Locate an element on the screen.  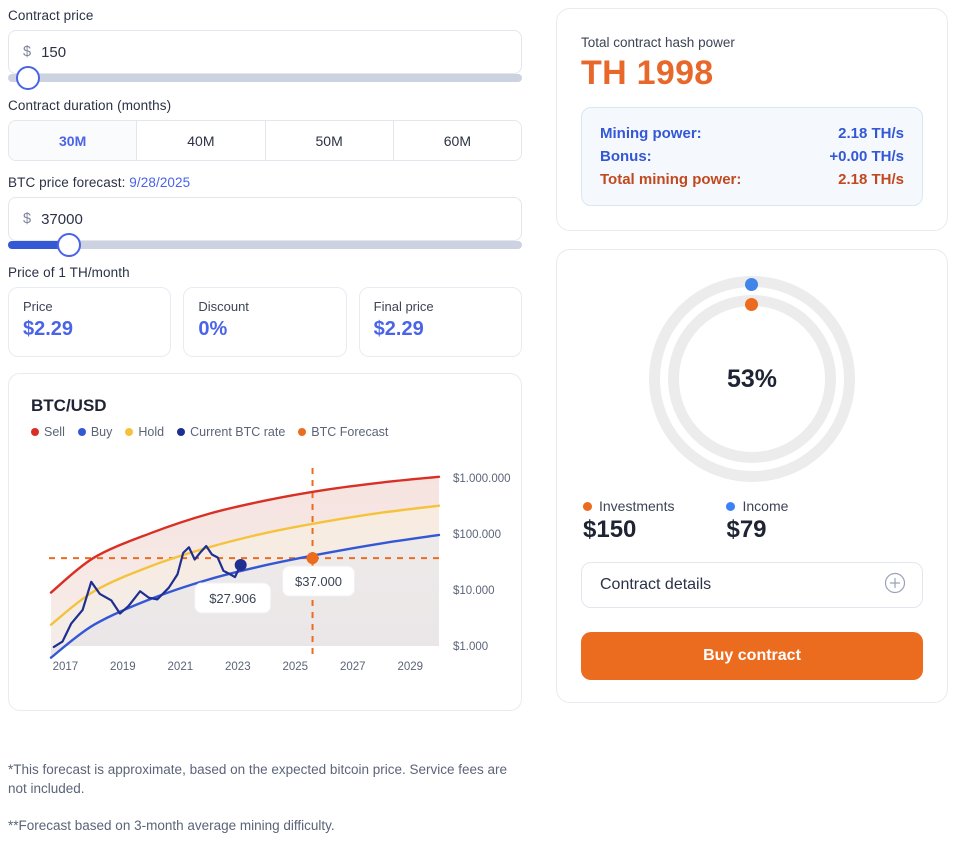
contract-duration-tabs: 30M 40M 50M 60M is located at coordinates (265, 140).